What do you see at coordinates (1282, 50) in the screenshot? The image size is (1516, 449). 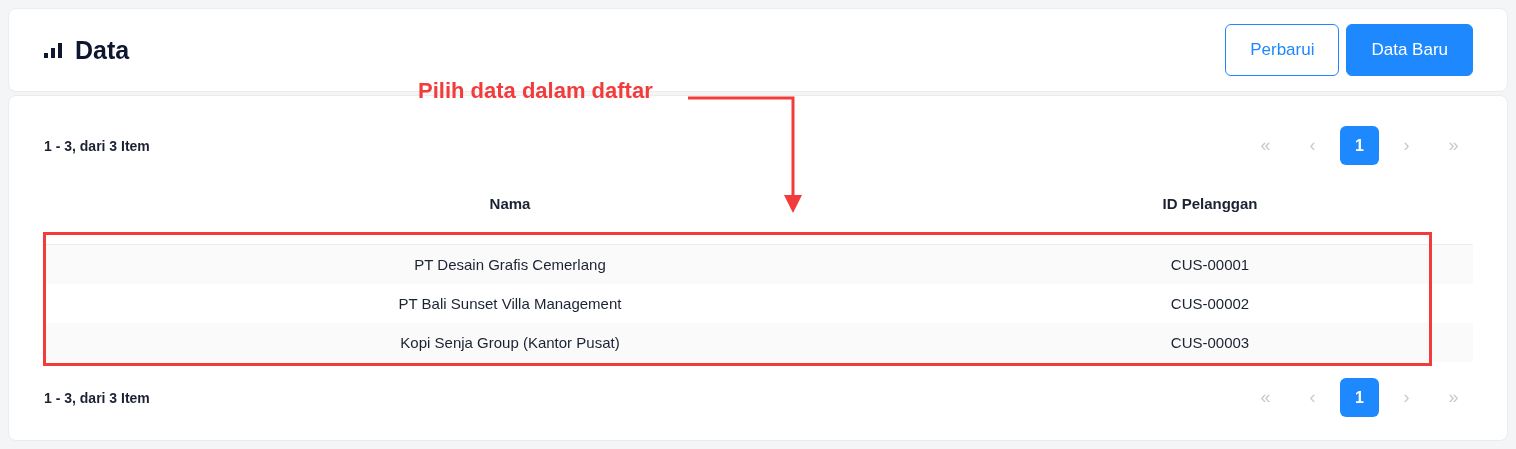 I see `refresh-button: Perbarui` at bounding box center [1282, 50].